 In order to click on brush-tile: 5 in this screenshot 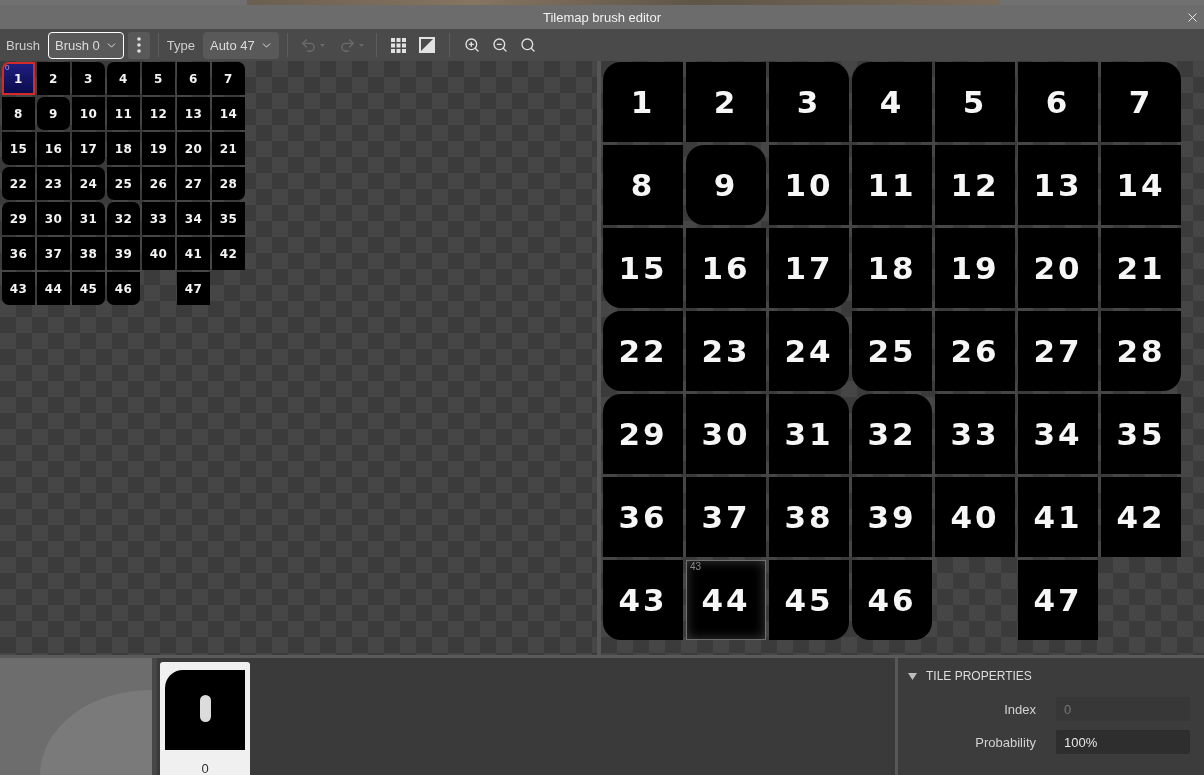, I will do `click(975, 102)`.